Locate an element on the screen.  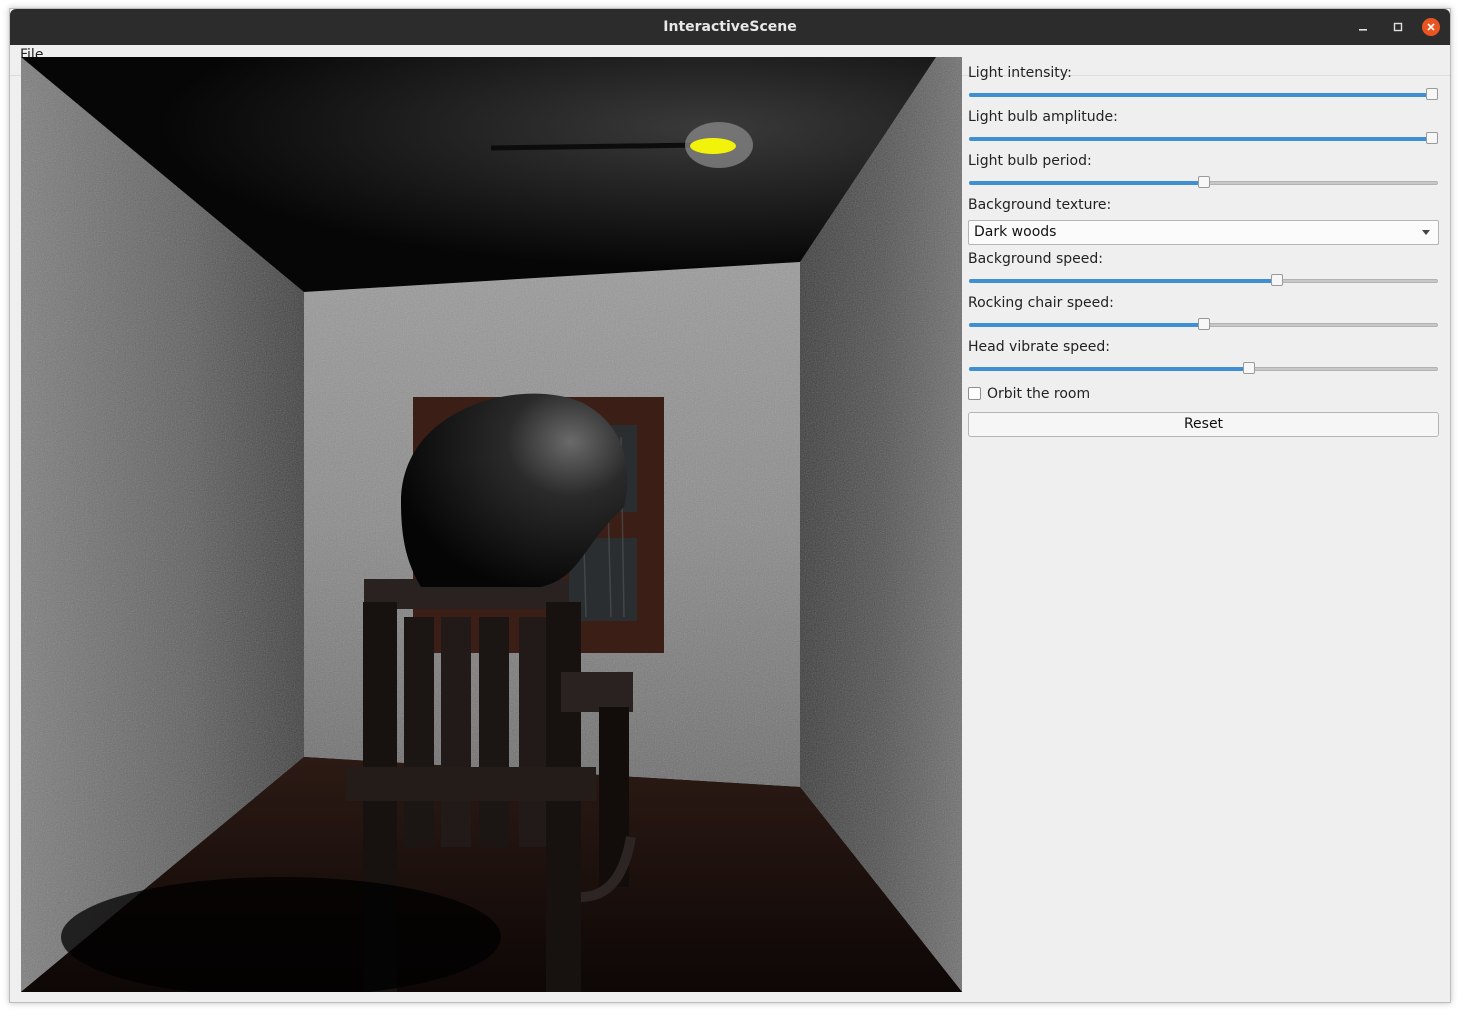
bulb-period-slider is located at coordinates (1203, 183).